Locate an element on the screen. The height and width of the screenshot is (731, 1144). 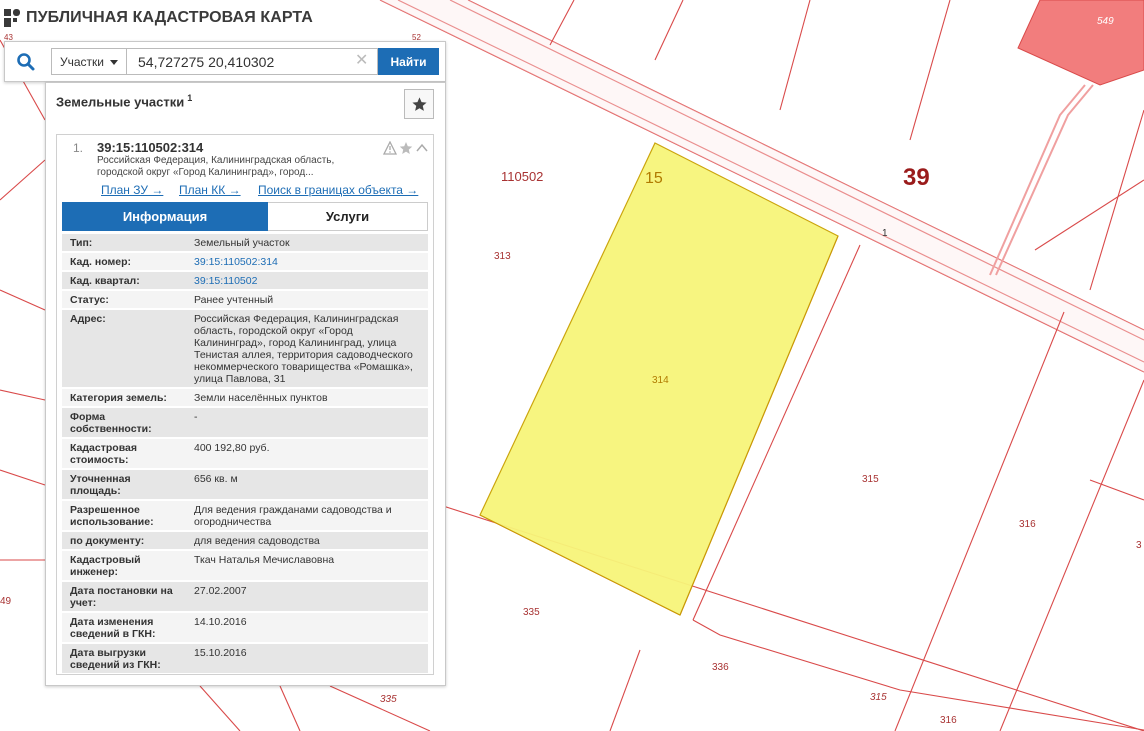
table-row: Дата выгрузки сведений из ГКН: 15.10.2016 is located at coordinates (245, 657).